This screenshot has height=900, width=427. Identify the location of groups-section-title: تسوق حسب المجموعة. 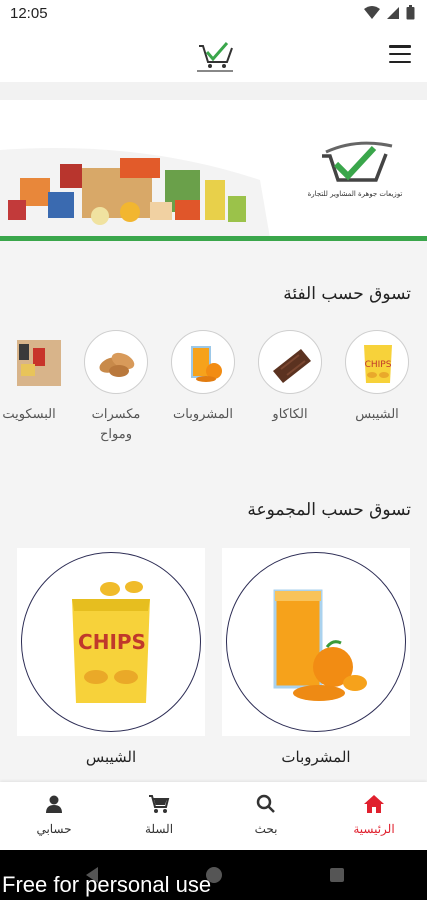
(329, 510).